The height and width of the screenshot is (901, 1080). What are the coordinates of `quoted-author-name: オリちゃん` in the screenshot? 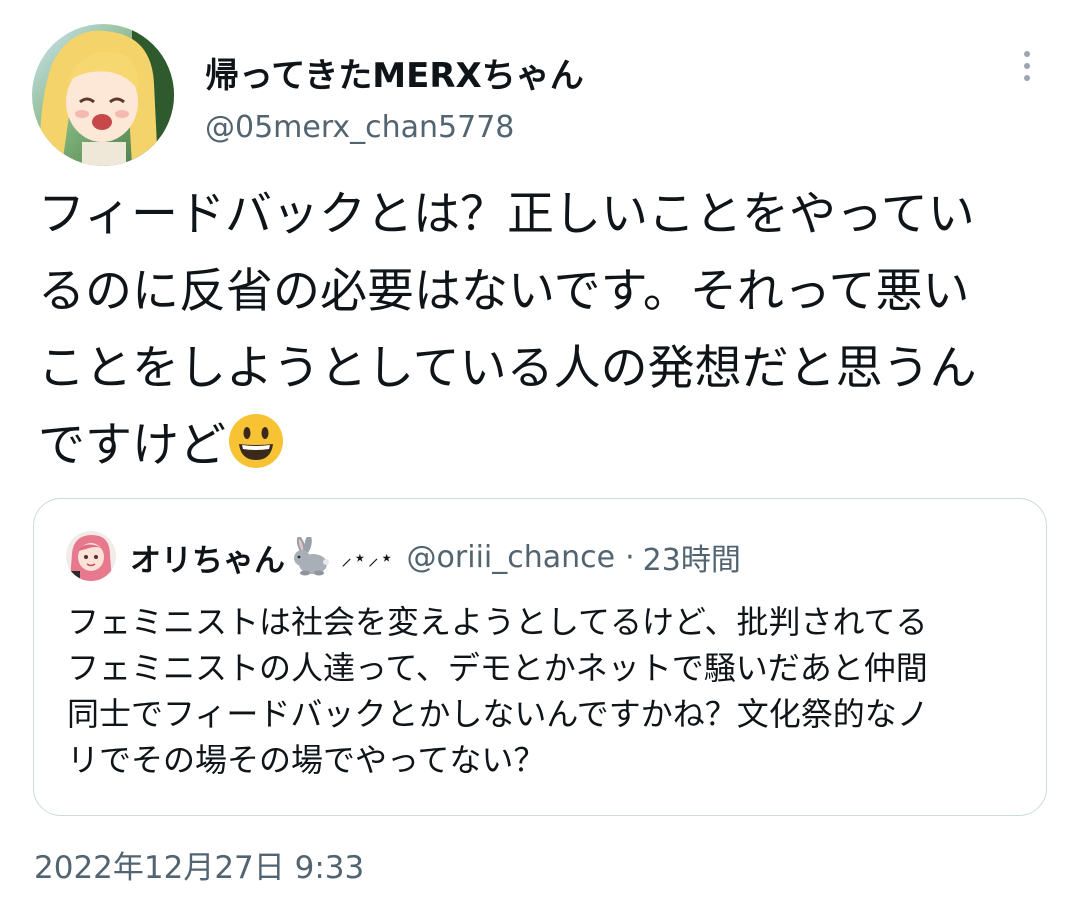 It's located at (207, 557).